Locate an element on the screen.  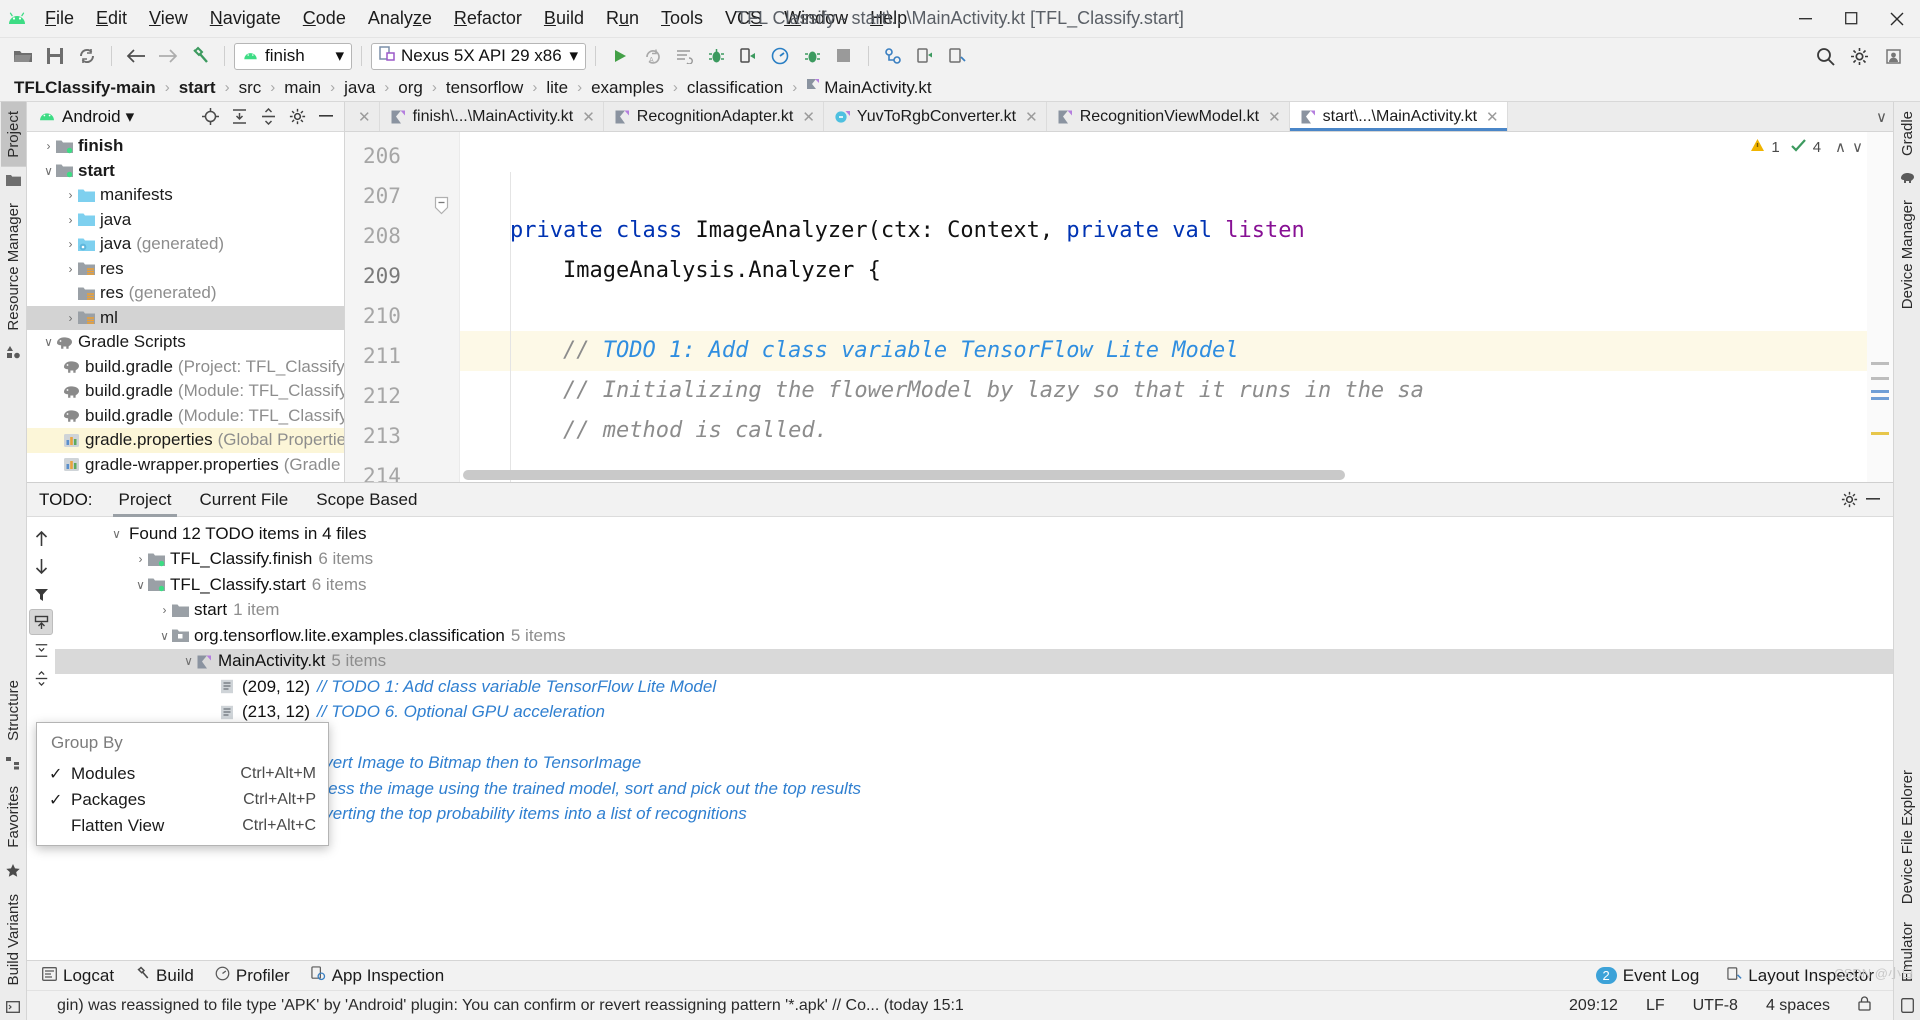
search-icon is located at coordinates (1825, 56).